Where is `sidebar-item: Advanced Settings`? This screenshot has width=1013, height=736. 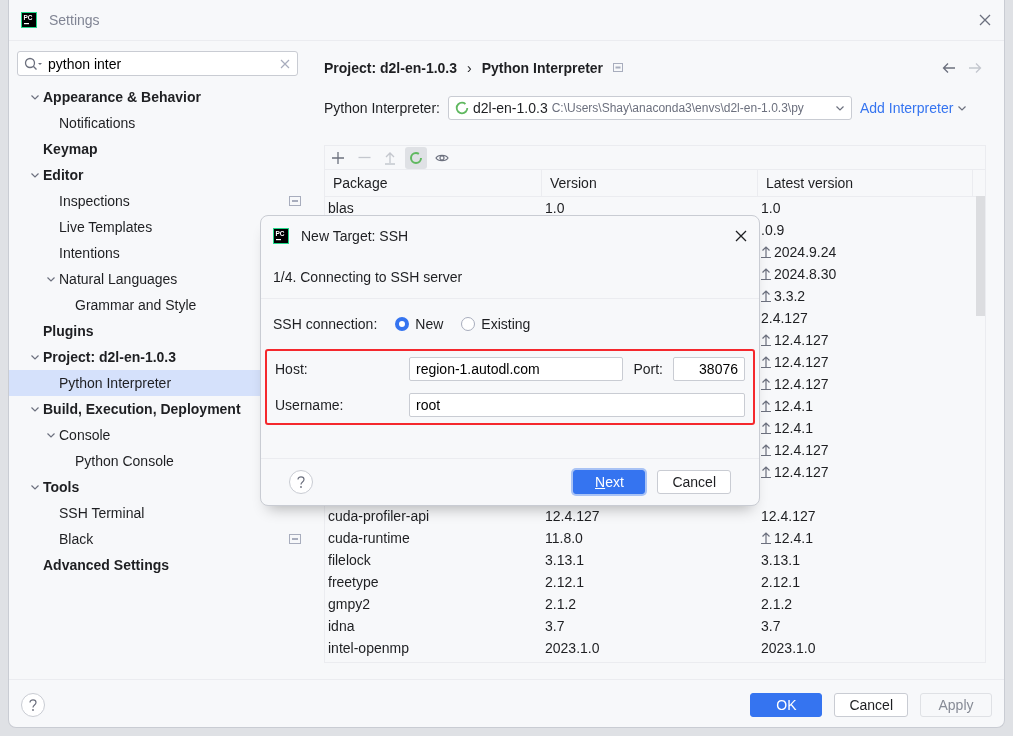 sidebar-item: Advanced Settings is located at coordinates (157, 565).